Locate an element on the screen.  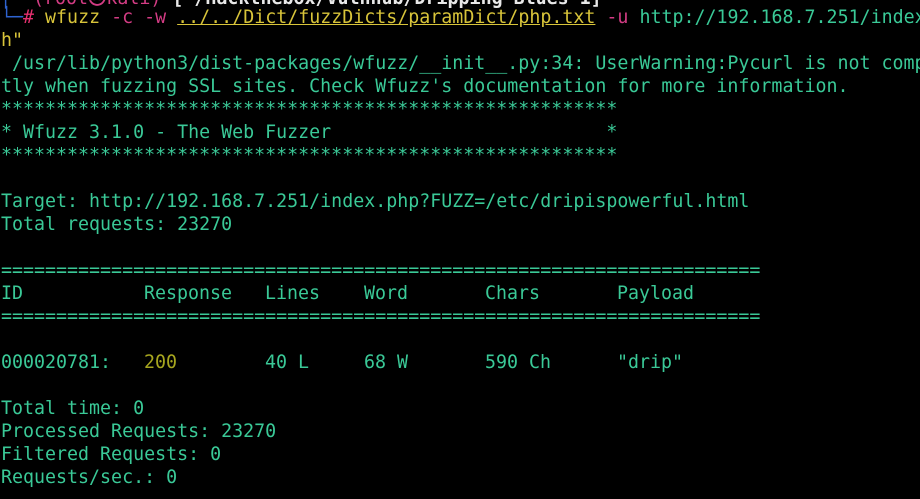
row-id: 000020781: is located at coordinates (56, 362).